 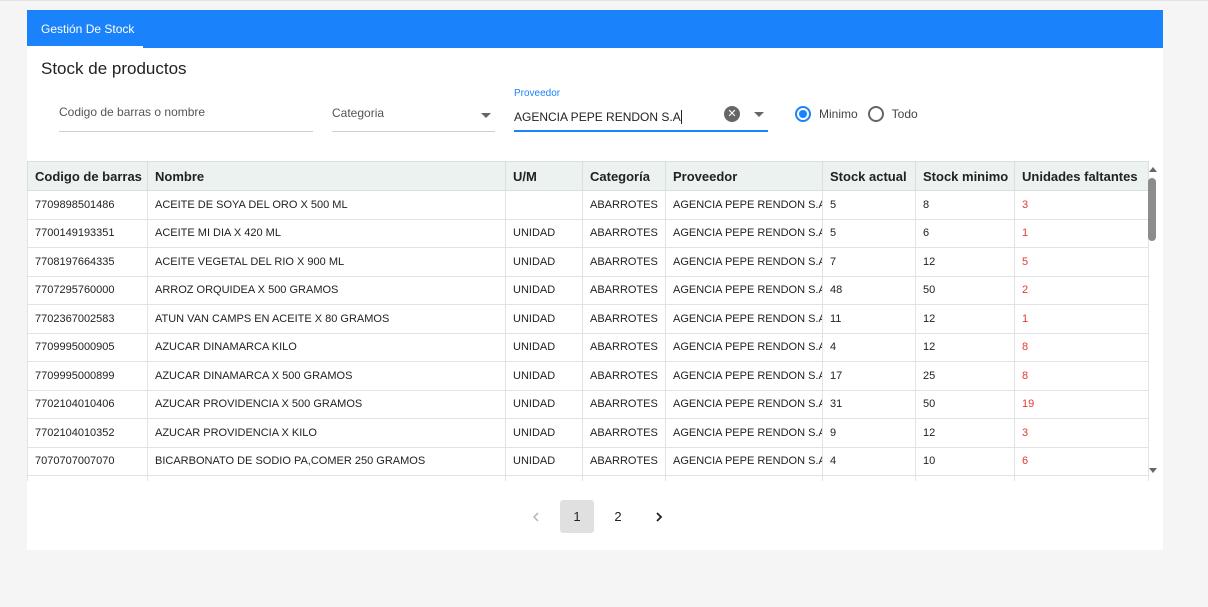 I want to click on column-header: Nombre, so click(x=326, y=176).